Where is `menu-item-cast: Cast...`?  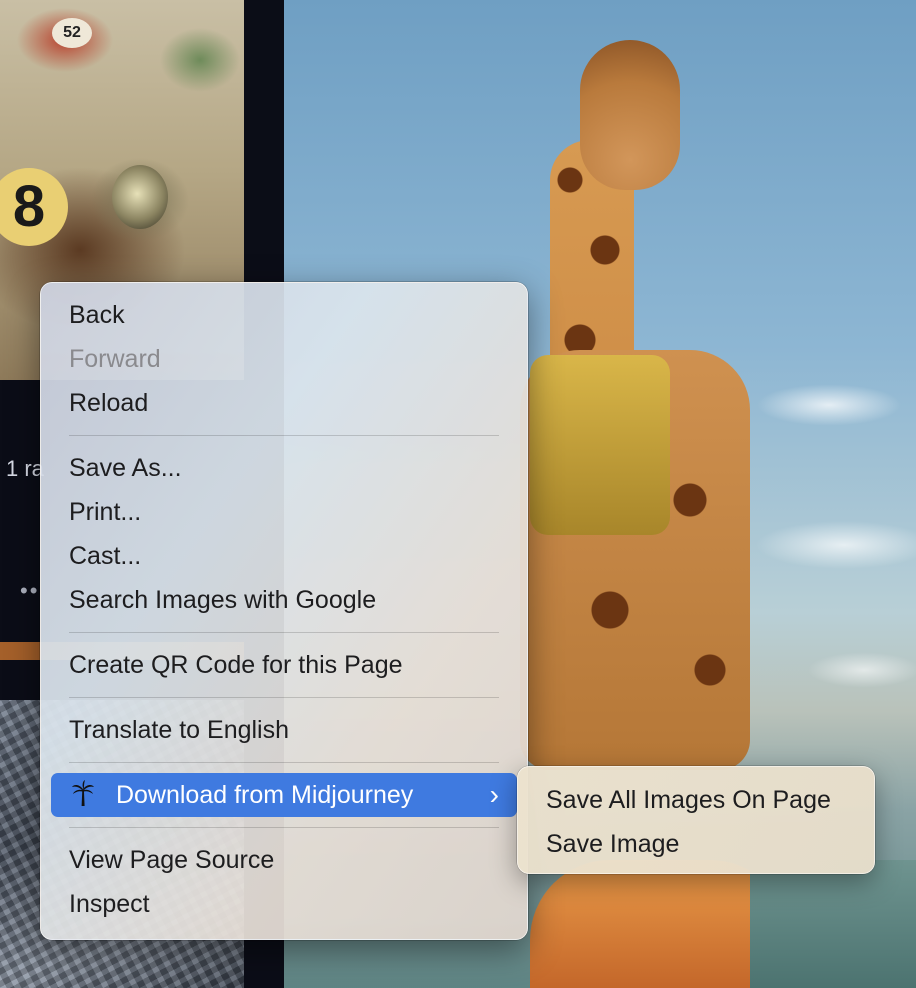 menu-item-cast: Cast... is located at coordinates (284, 556).